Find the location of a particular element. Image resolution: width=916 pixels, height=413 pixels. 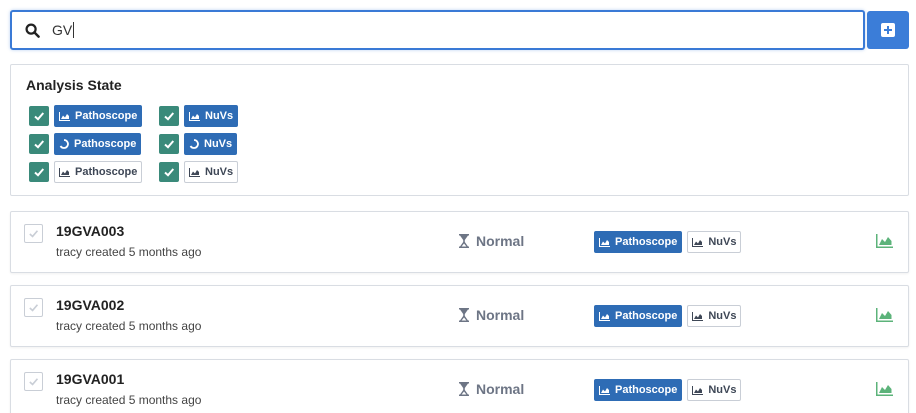

search-icon is located at coordinates (32, 30).